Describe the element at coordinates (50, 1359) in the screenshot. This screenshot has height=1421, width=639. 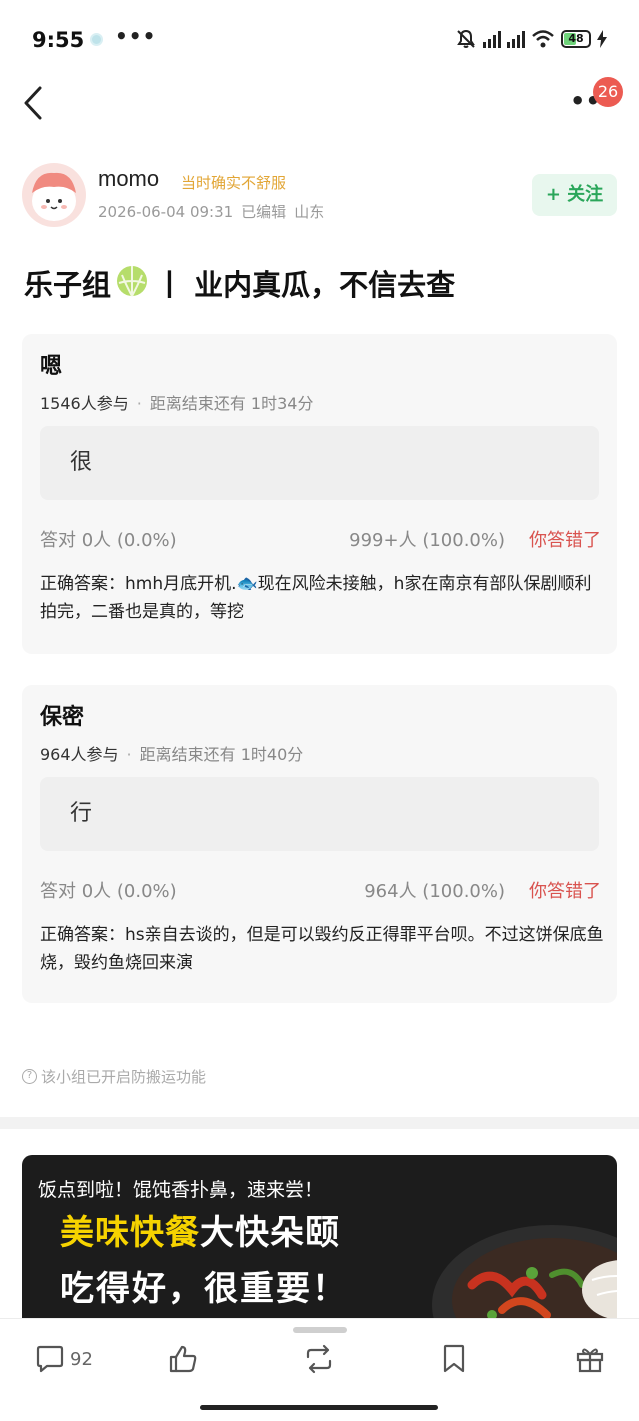
I see `comment-icon` at that location.